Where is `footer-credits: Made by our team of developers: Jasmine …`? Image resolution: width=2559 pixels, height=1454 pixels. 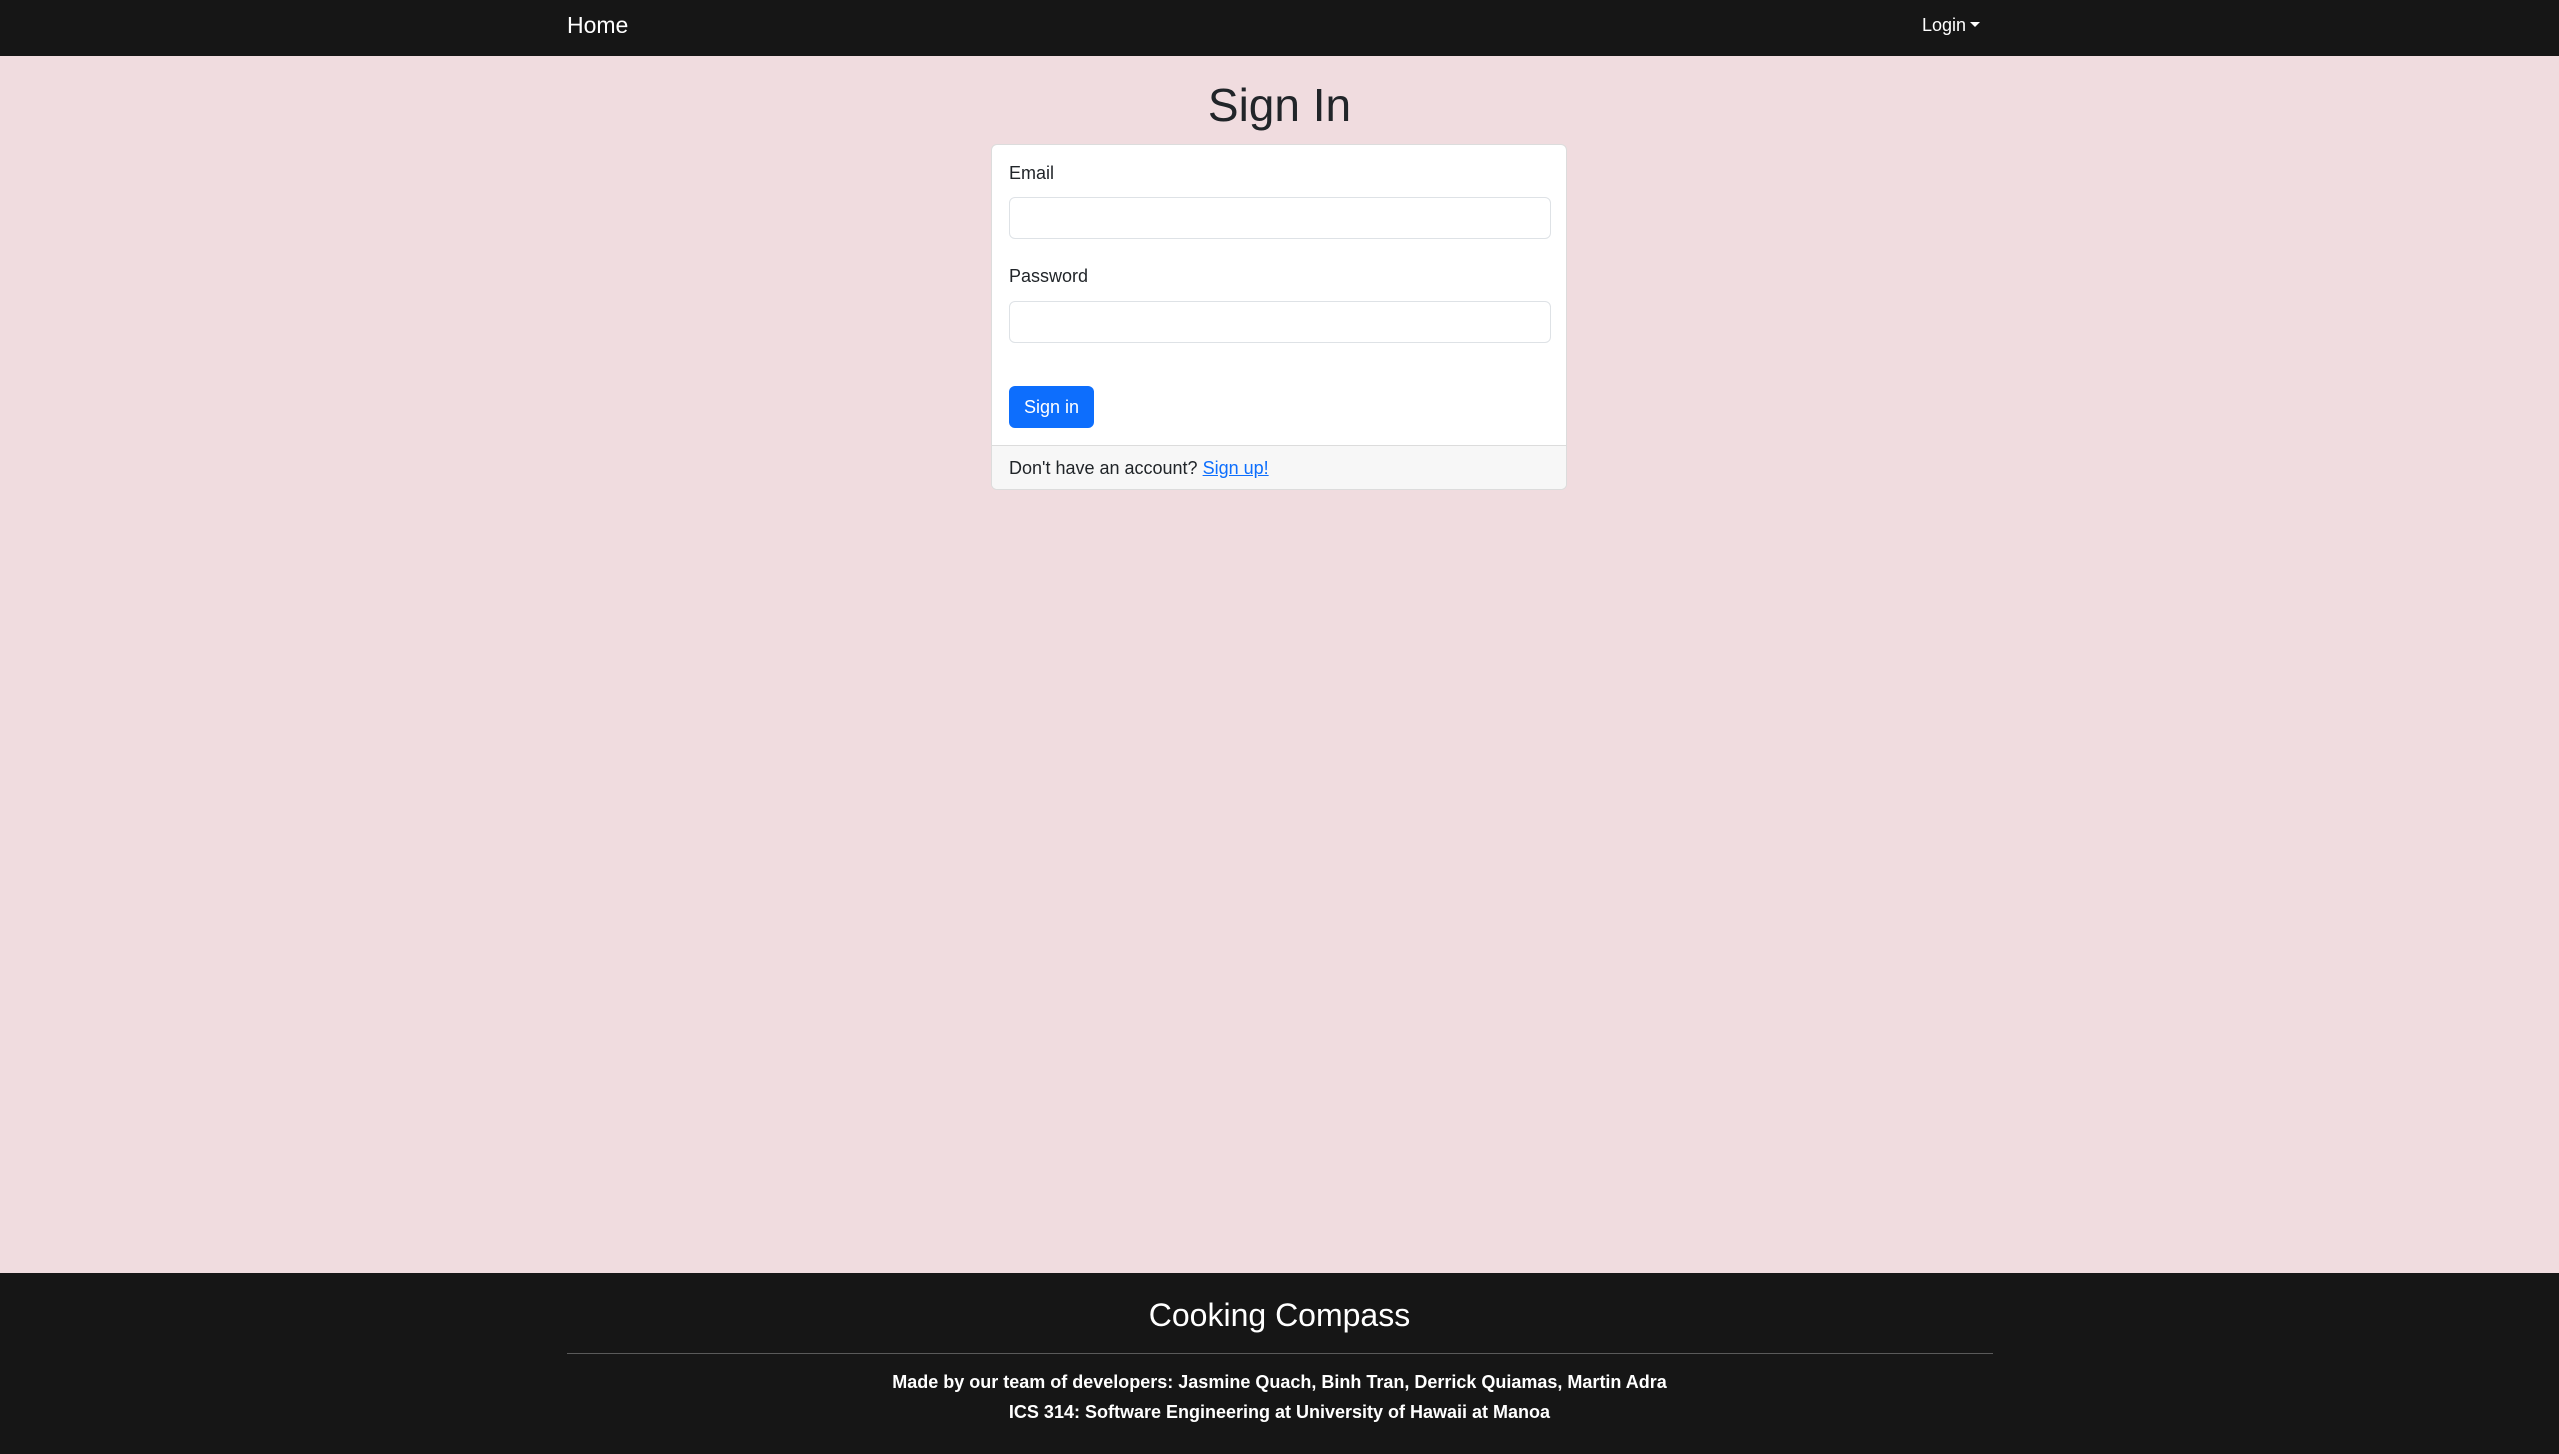
footer-credits: Made by our team of developers: Jasmine … is located at coordinates (1279, 1382).